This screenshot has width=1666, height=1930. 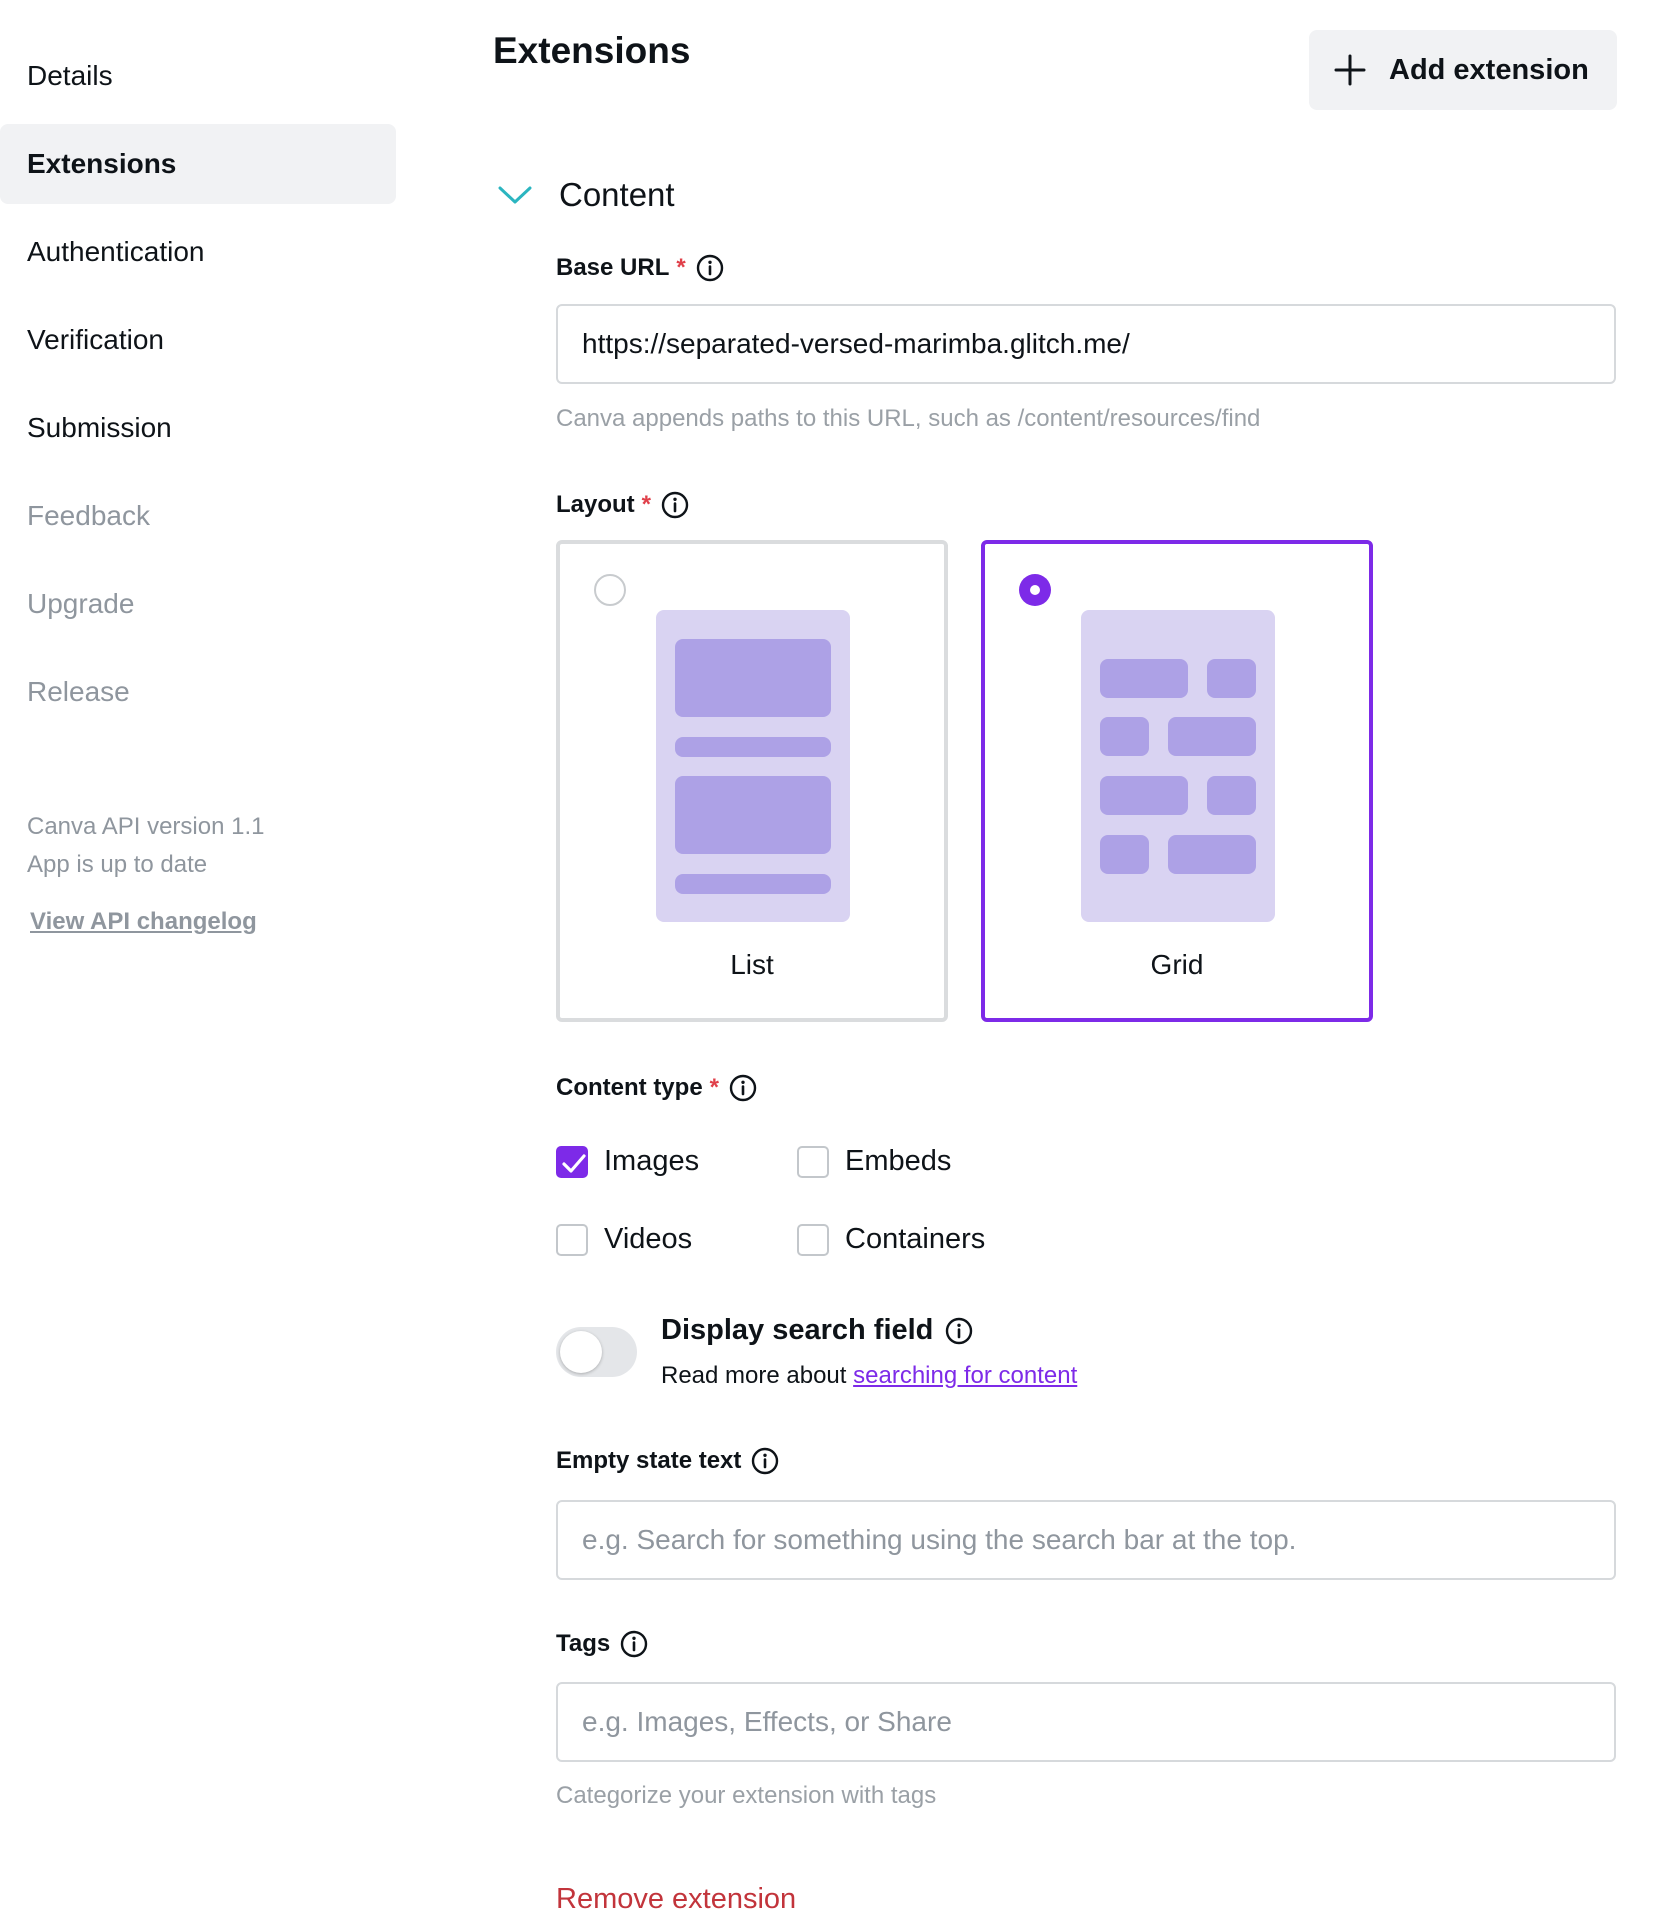 What do you see at coordinates (753, 766) in the screenshot?
I see `list-layout-illustration` at bounding box center [753, 766].